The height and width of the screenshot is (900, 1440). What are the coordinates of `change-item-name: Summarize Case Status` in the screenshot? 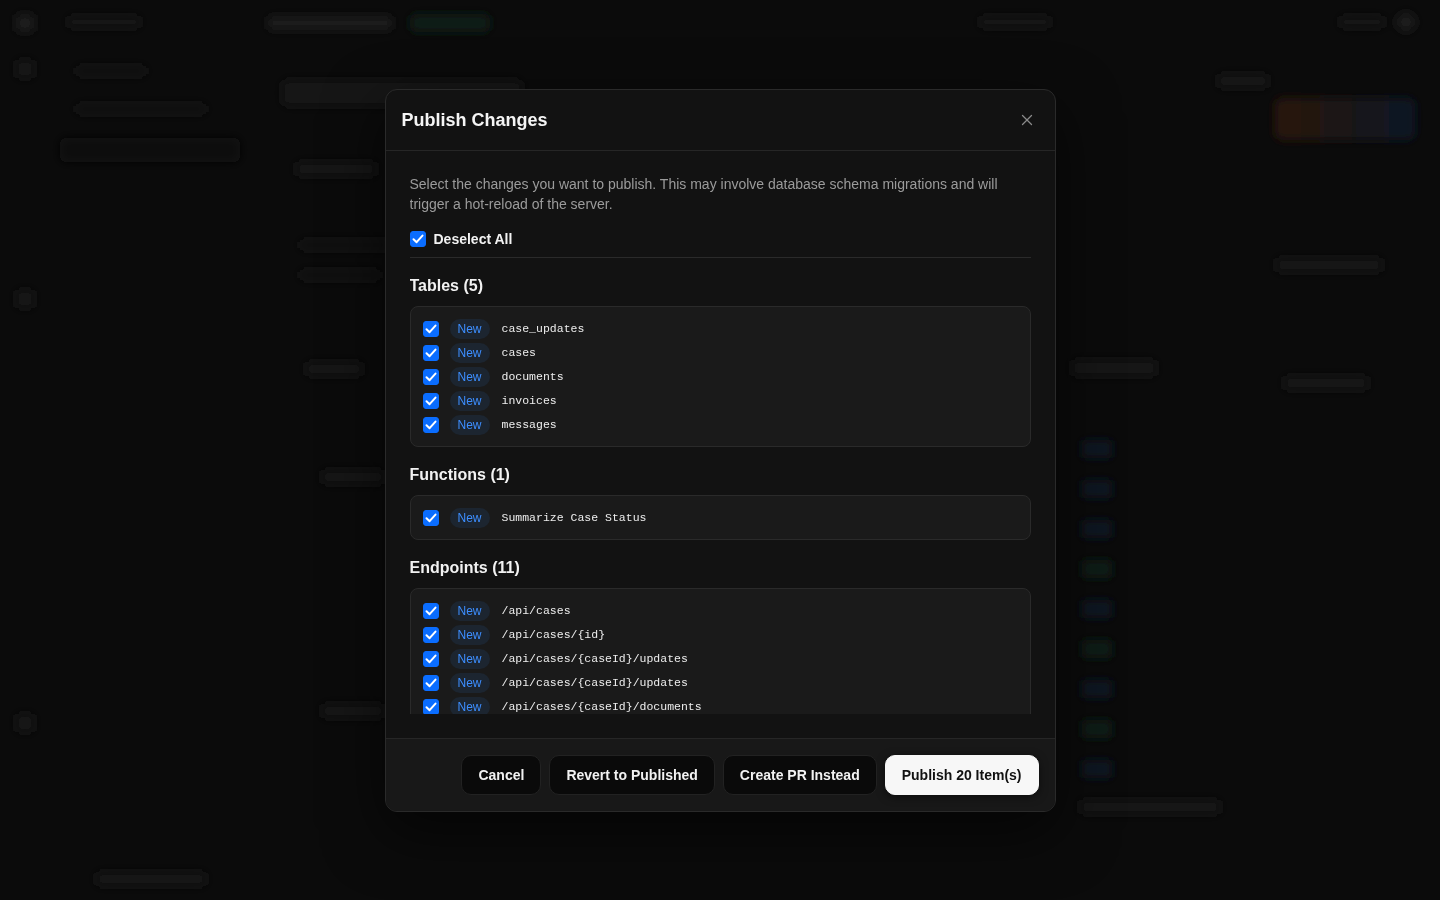 It's located at (574, 517).